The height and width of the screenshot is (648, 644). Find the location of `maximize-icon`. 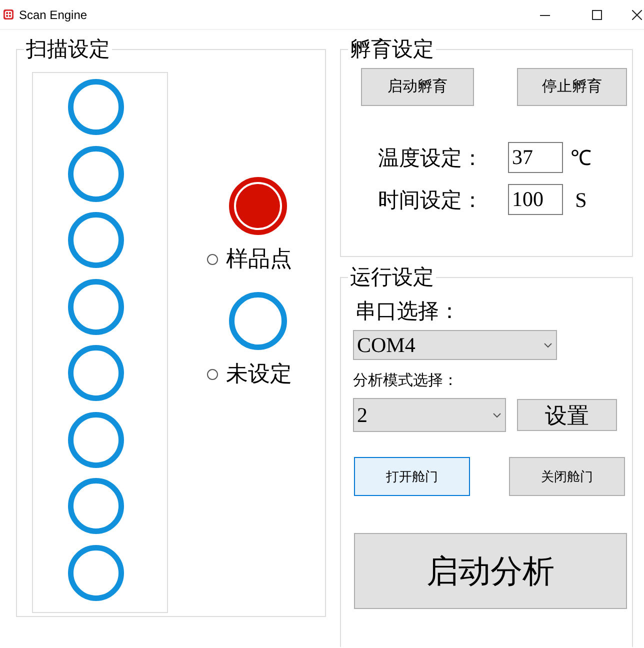

maximize-icon is located at coordinates (597, 15).